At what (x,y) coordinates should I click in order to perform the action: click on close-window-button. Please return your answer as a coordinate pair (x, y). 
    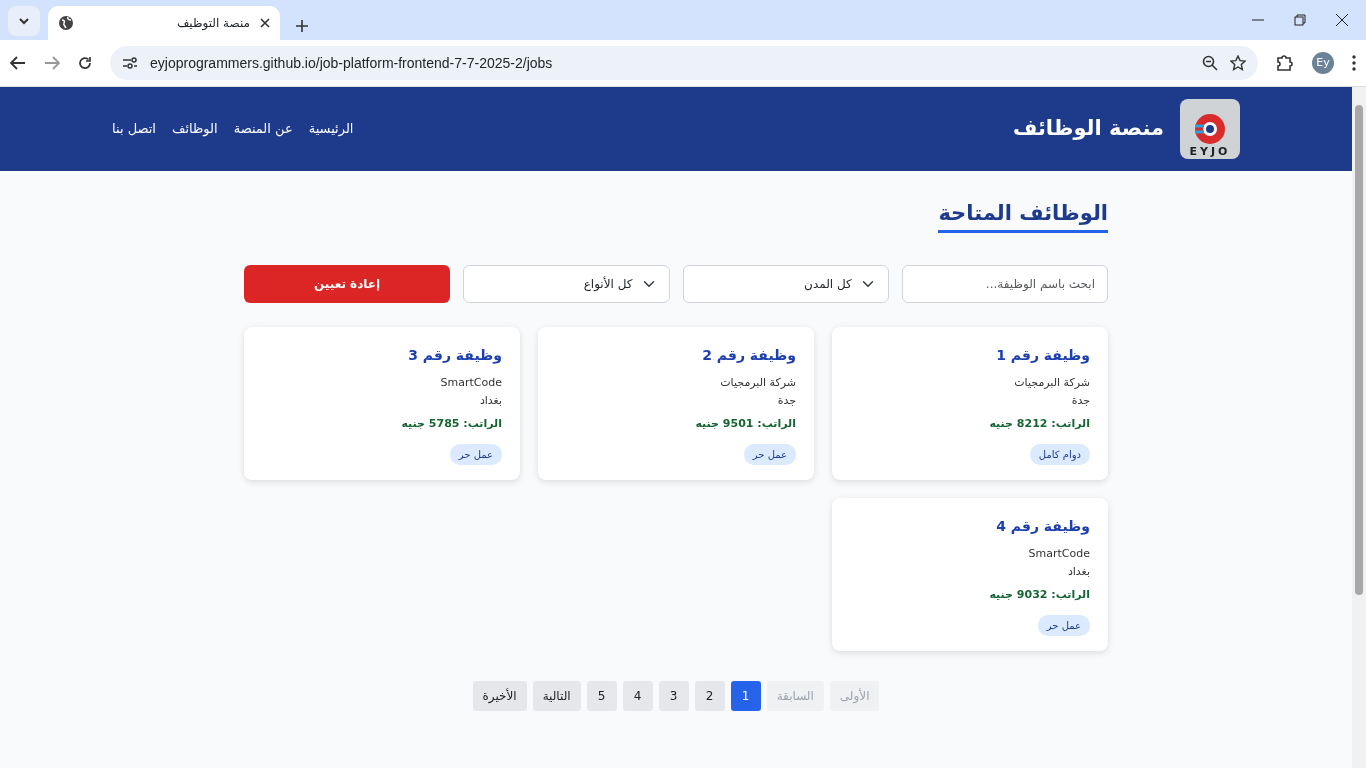
    Looking at the image, I should click on (1342, 20).